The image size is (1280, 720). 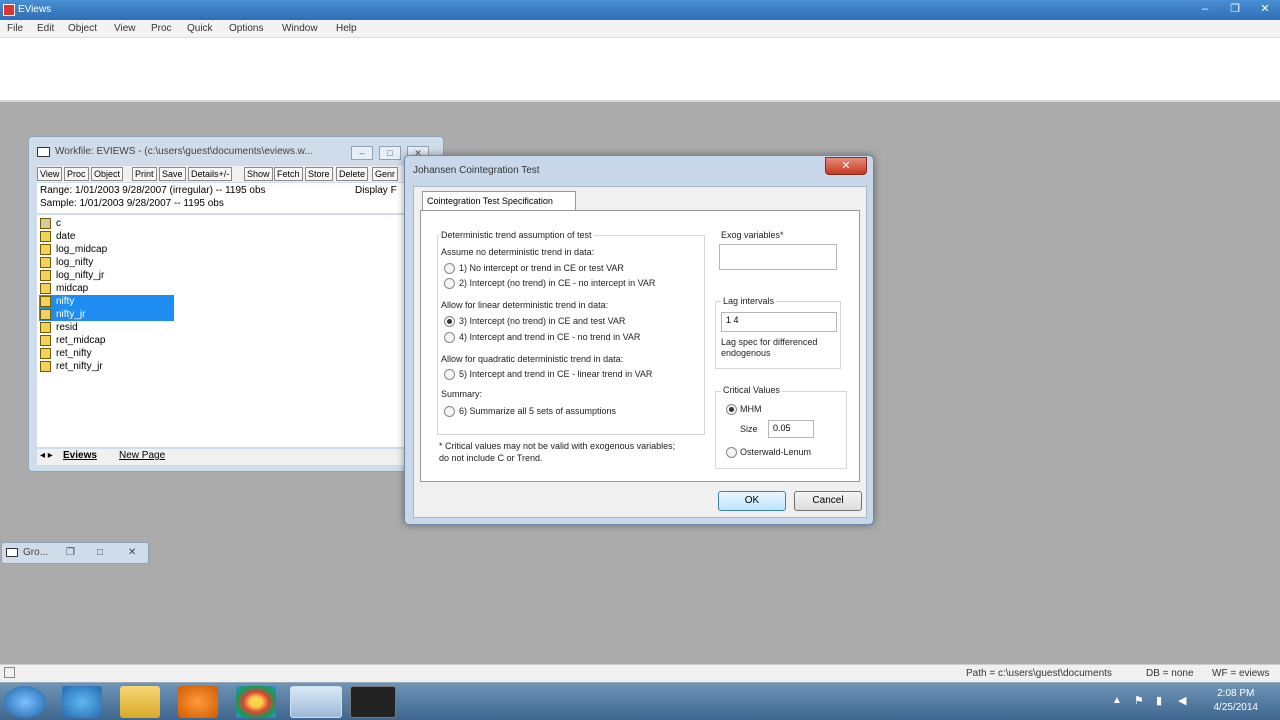 What do you see at coordinates (125, 28) in the screenshot?
I see `menu-view: View` at bounding box center [125, 28].